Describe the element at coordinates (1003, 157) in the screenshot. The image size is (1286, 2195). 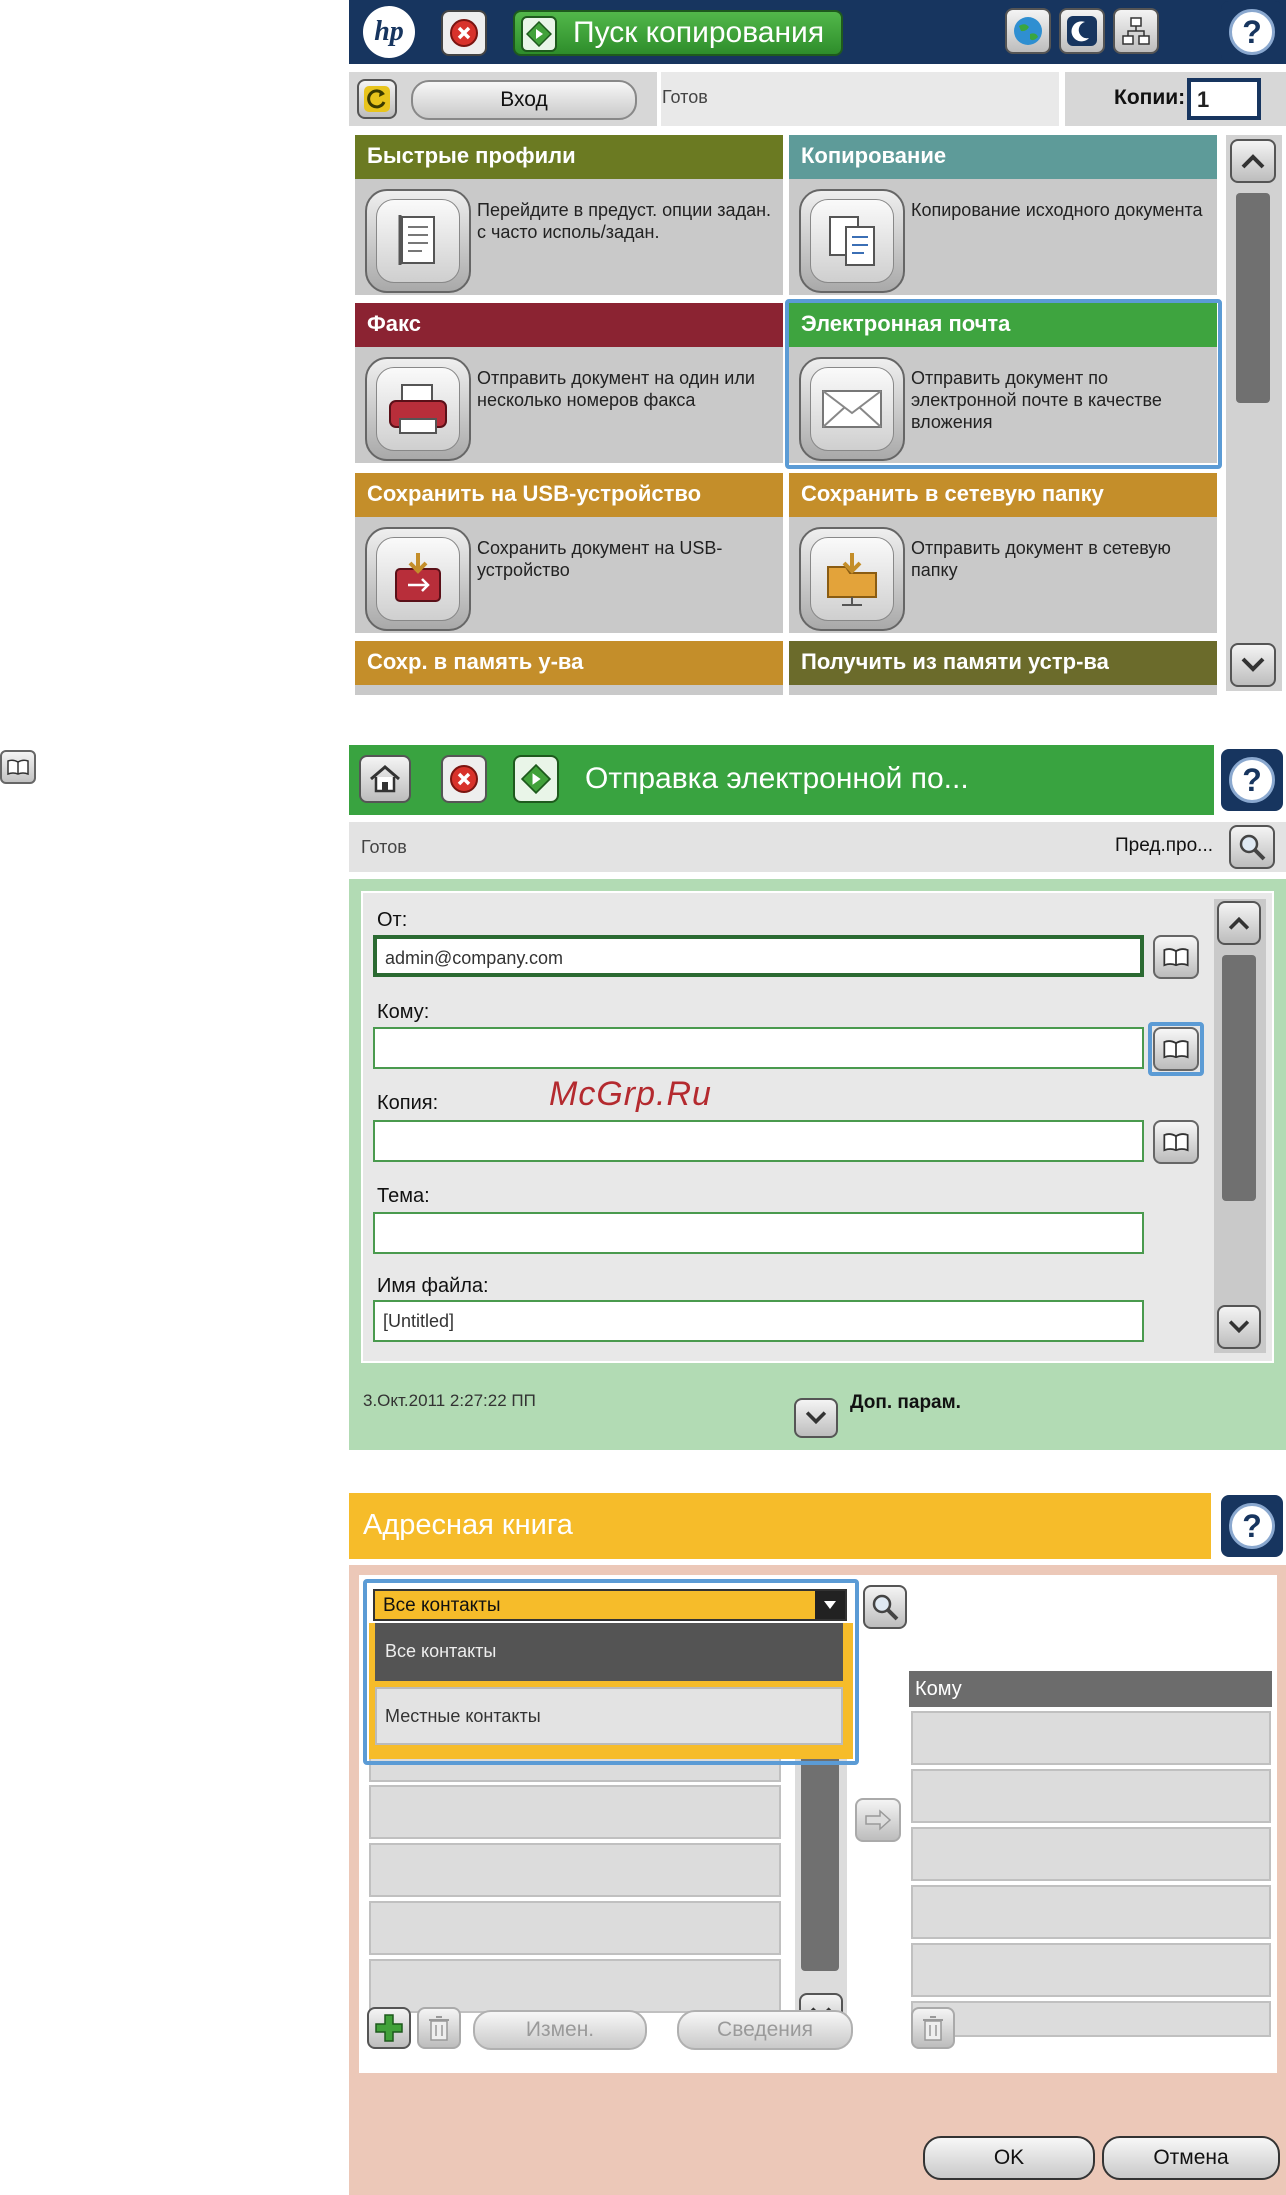
I see `tile-title: Копирование` at that location.